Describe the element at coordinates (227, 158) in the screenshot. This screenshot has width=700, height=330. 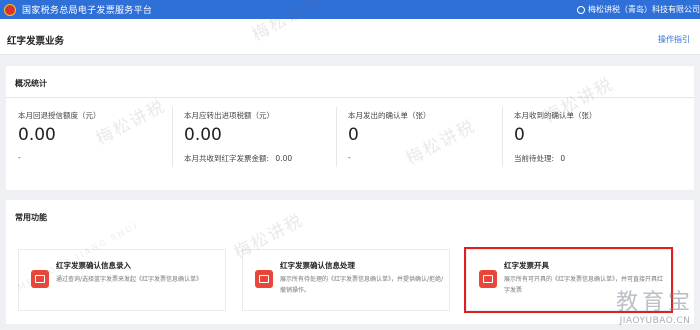
I see `stat-sub-label: 本月共收到红字发票金额:` at that location.